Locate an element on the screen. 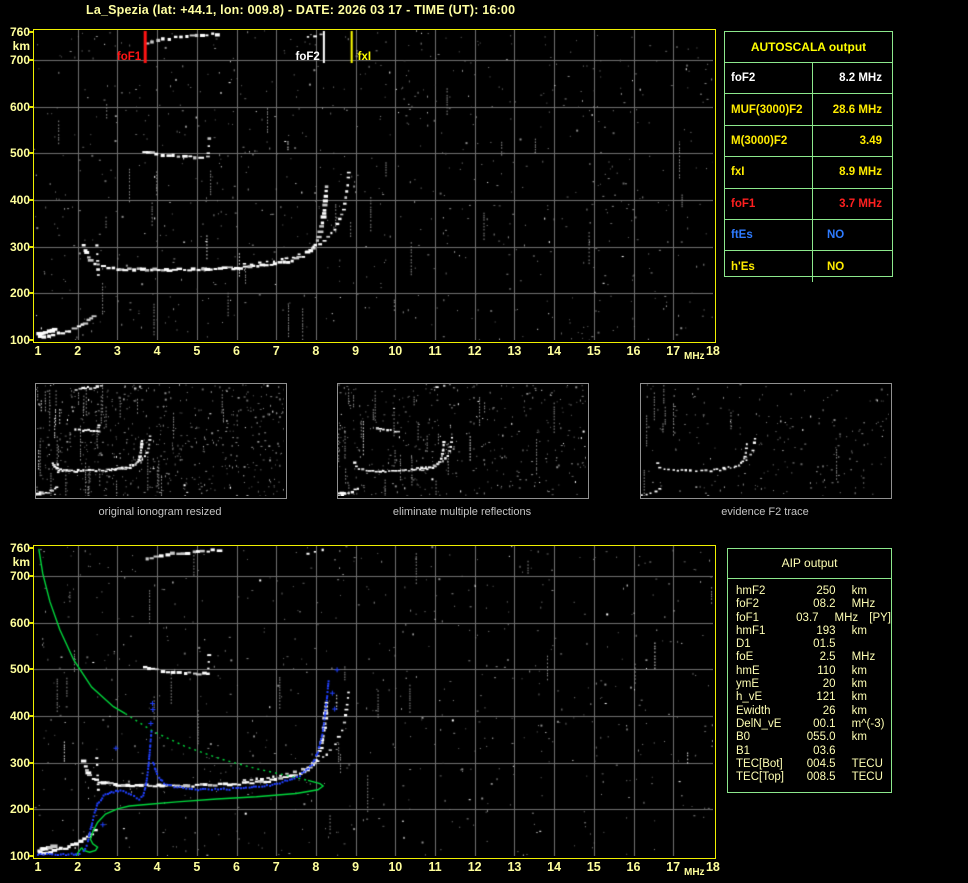 This screenshot has width=968, height=883. aip-row: B0 055.0 km is located at coordinates (813, 737).